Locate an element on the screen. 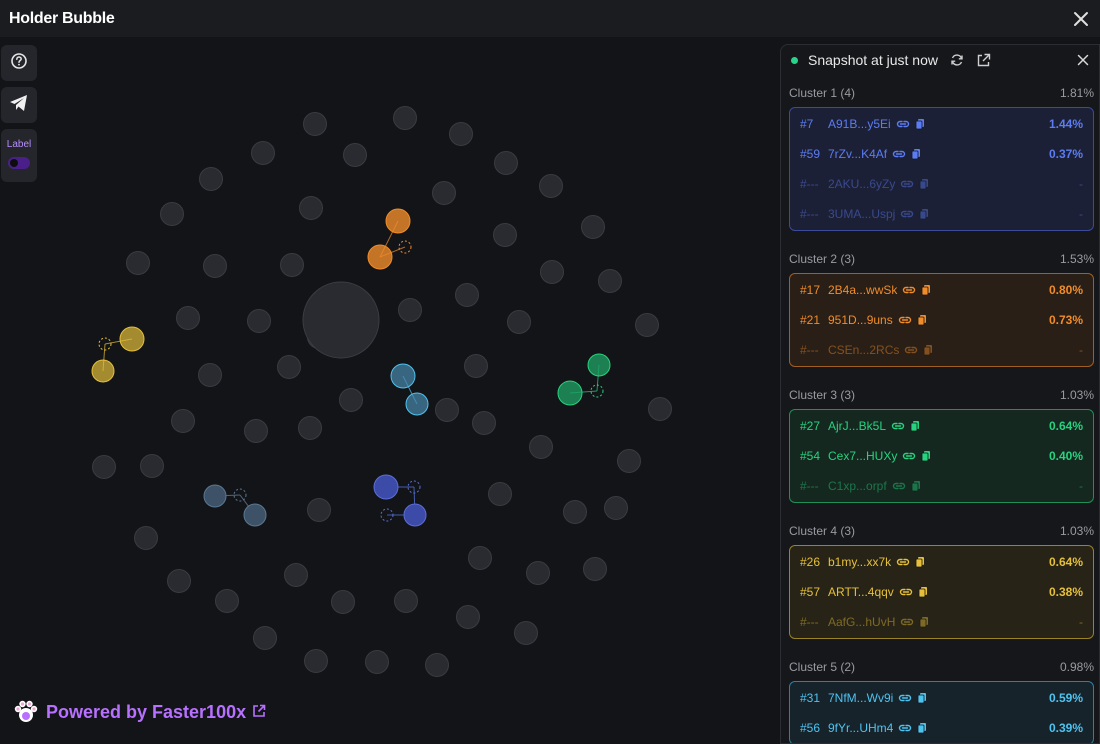  refresh-icon is located at coordinates (957, 60).